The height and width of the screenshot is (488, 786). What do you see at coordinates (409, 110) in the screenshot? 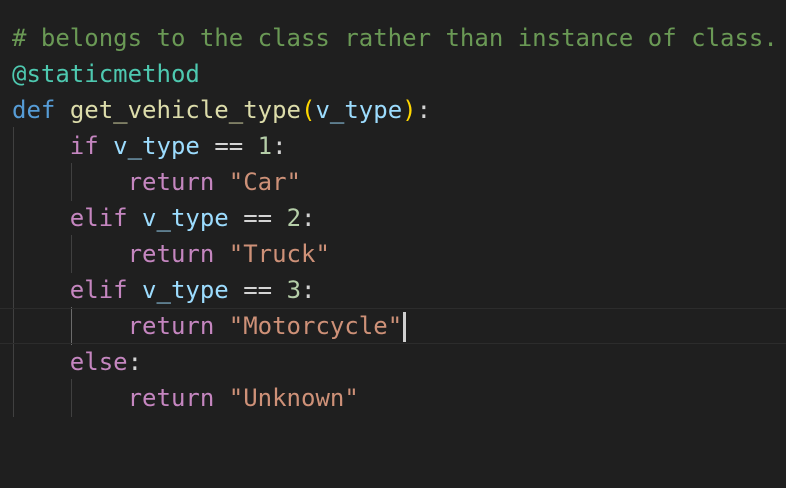
I see `close-paren: )` at bounding box center [409, 110].